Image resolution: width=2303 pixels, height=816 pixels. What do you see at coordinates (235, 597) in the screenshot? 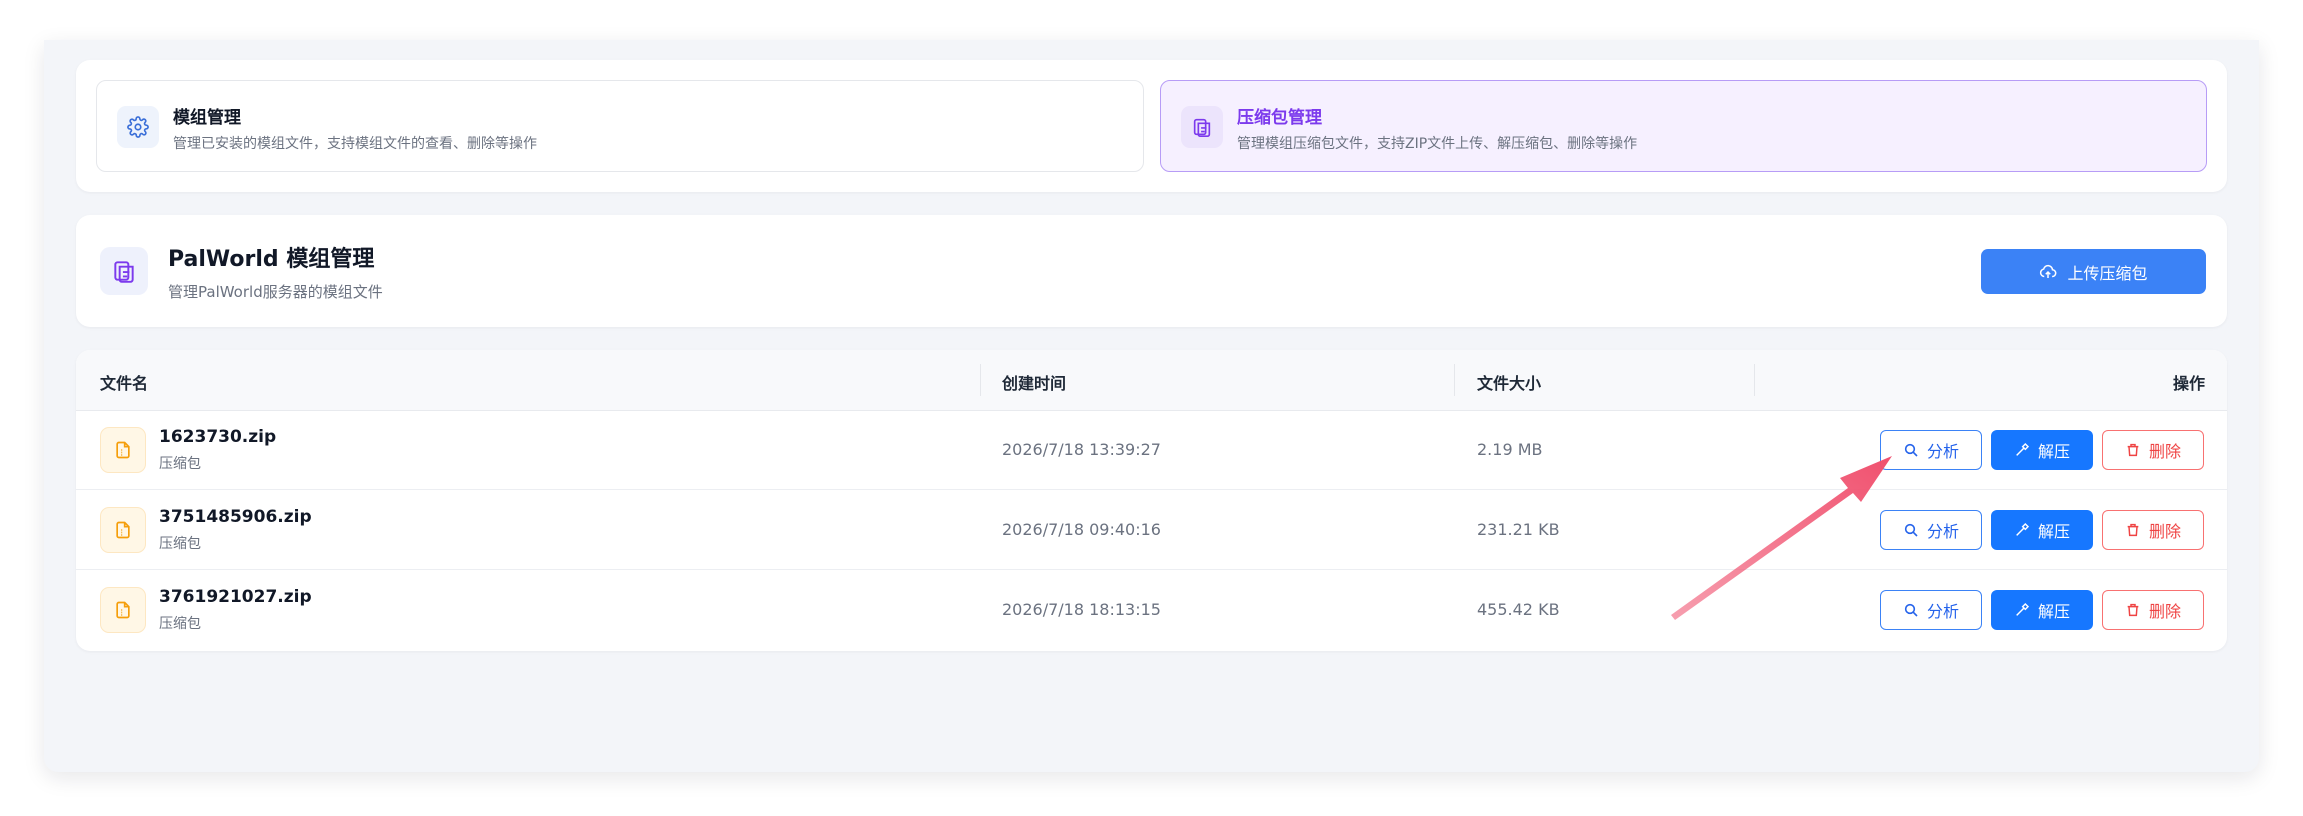
I see `file-name: 3761921027.zip` at bounding box center [235, 597].